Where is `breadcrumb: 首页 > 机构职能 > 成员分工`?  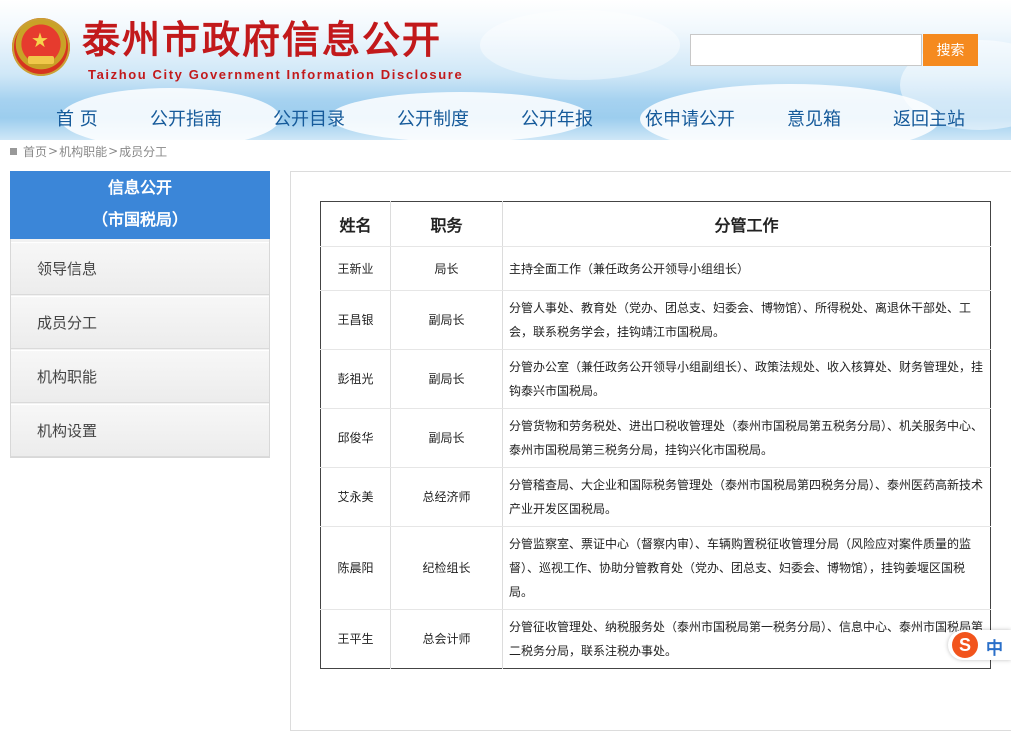
breadcrumb: 首页 > 机构职能 > 成员分工 is located at coordinates (88, 151).